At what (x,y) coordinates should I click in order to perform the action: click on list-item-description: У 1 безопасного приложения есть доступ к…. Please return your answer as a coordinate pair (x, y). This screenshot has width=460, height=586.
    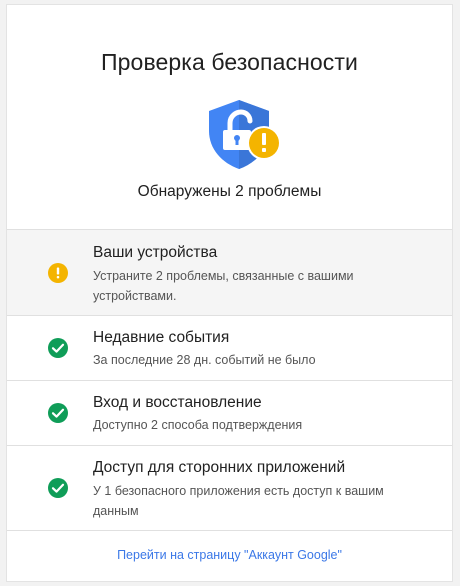
    Looking at the image, I should click on (238, 501).